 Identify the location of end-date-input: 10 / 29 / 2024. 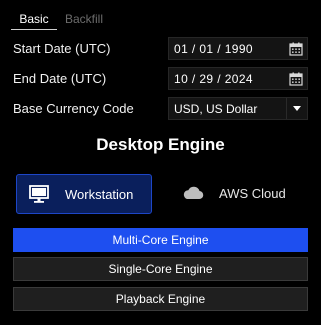
(238, 78).